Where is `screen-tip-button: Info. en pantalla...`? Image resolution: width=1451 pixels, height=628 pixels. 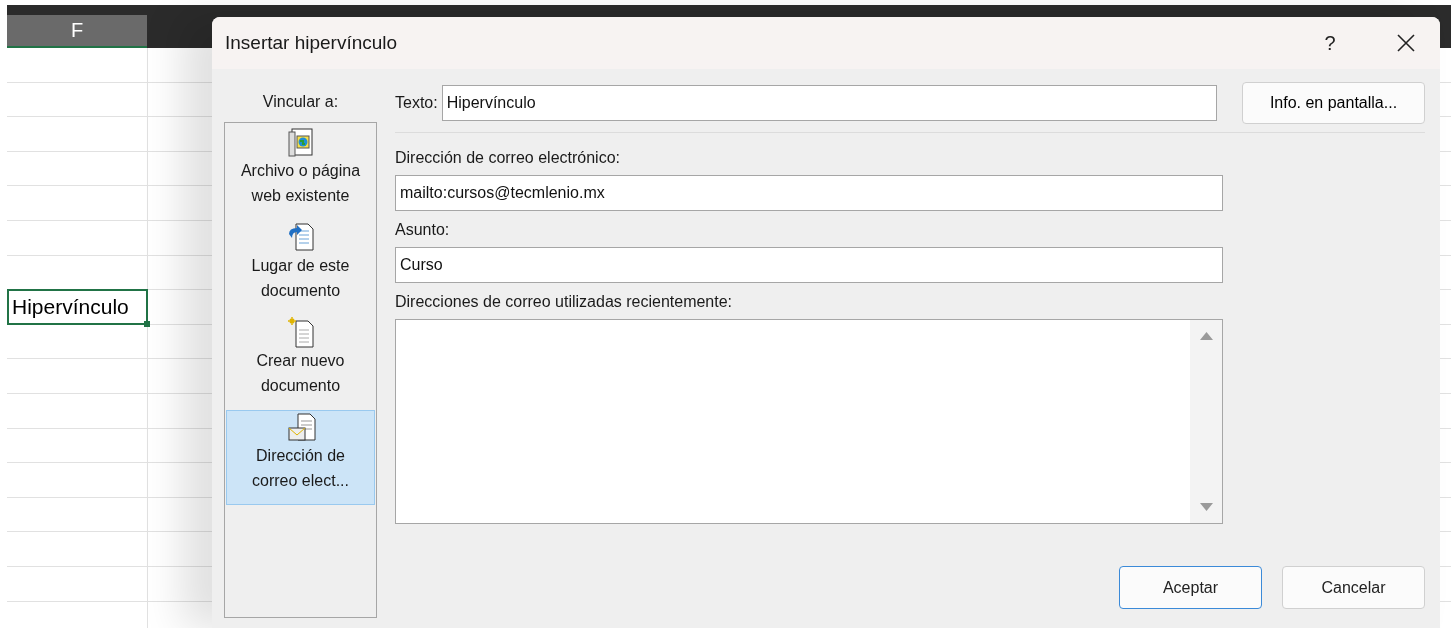 screen-tip-button: Info. en pantalla... is located at coordinates (1333, 103).